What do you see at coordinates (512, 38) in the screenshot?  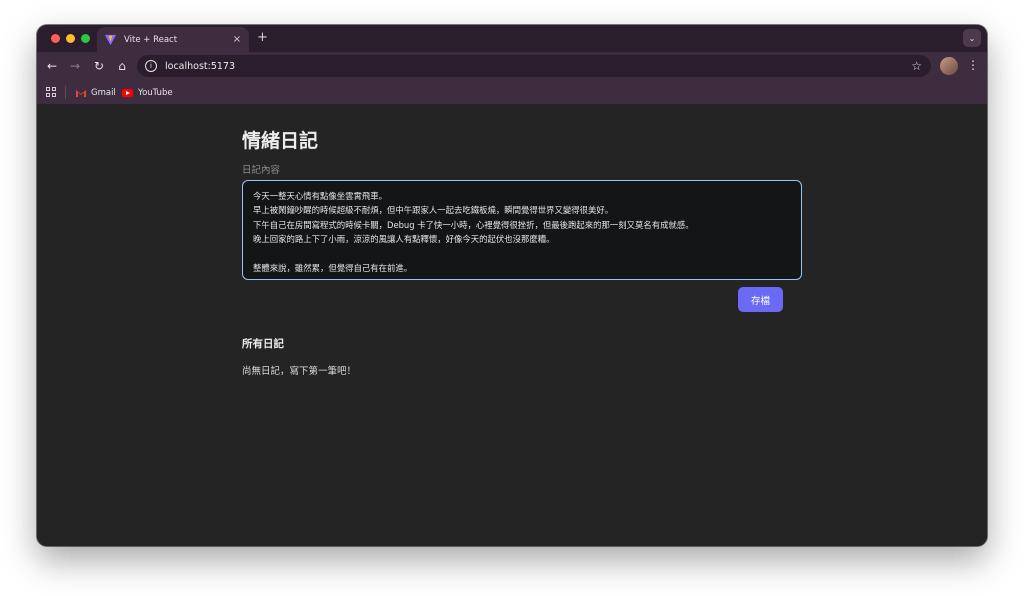 I see `tab-strip: Vite + React × + ⌄` at bounding box center [512, 38].